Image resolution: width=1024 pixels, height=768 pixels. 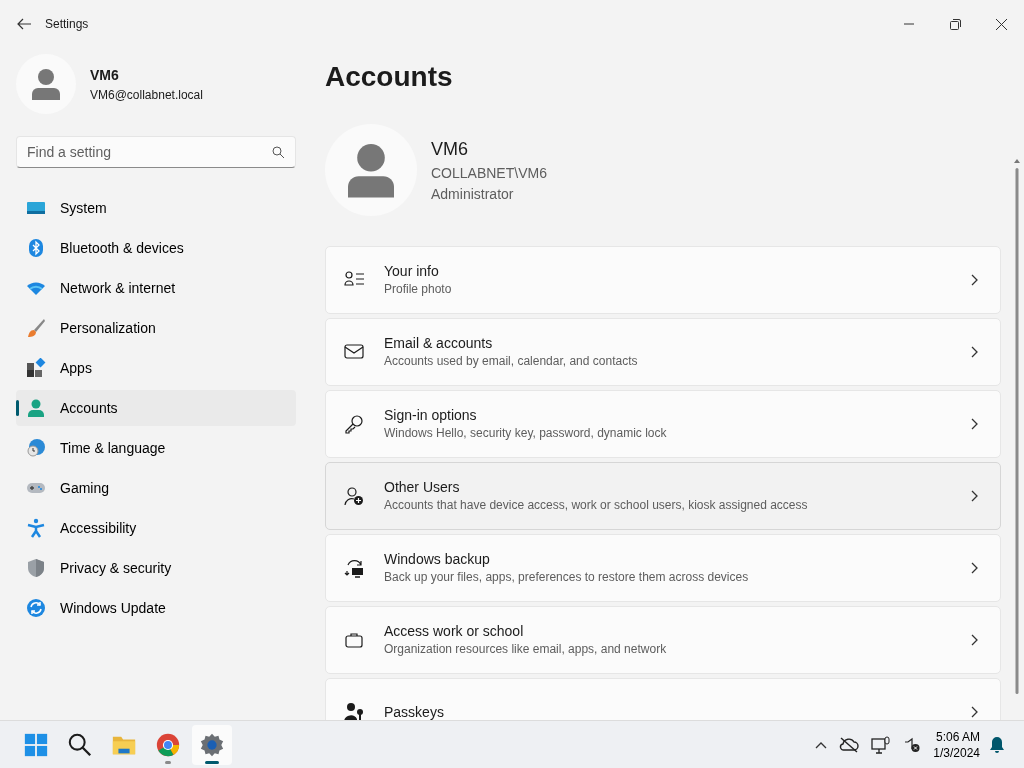 What do you see at coordinates (156, 528) in the screenshot?
I see `sidebar-item: Accessibility` at bounding box center [156, 528].